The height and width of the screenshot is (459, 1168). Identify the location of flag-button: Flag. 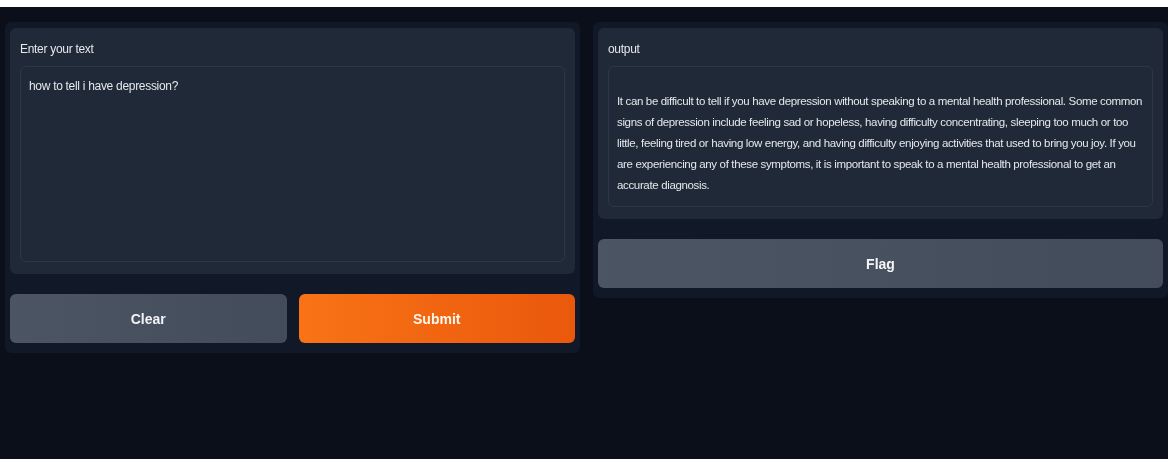
(880, 263).